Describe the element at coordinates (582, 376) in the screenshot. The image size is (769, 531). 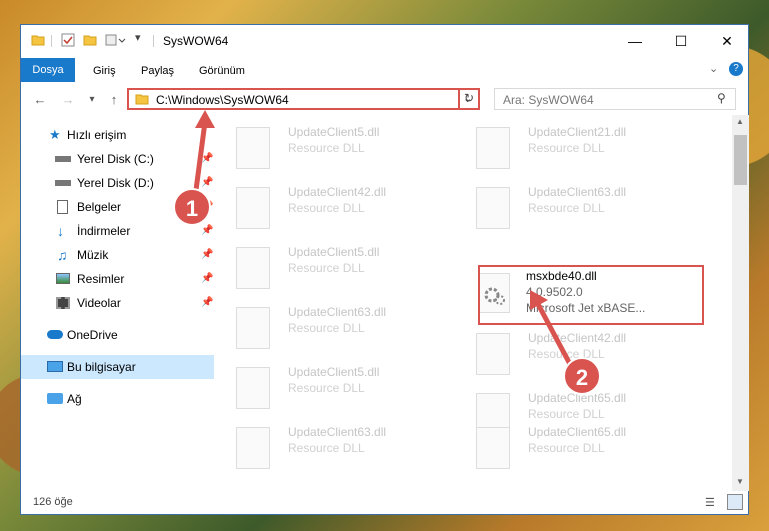
I see `step-badge-2: 2` at that location.